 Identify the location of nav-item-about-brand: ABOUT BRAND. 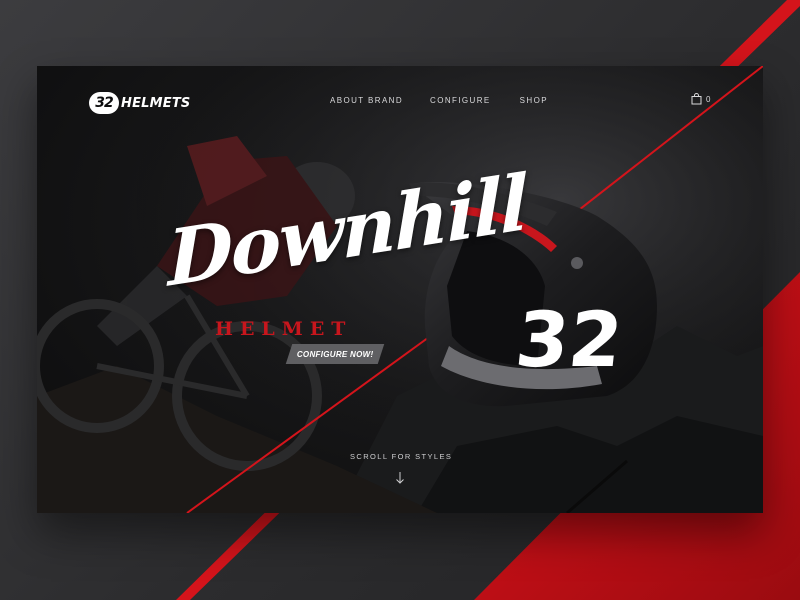
(366, 100).